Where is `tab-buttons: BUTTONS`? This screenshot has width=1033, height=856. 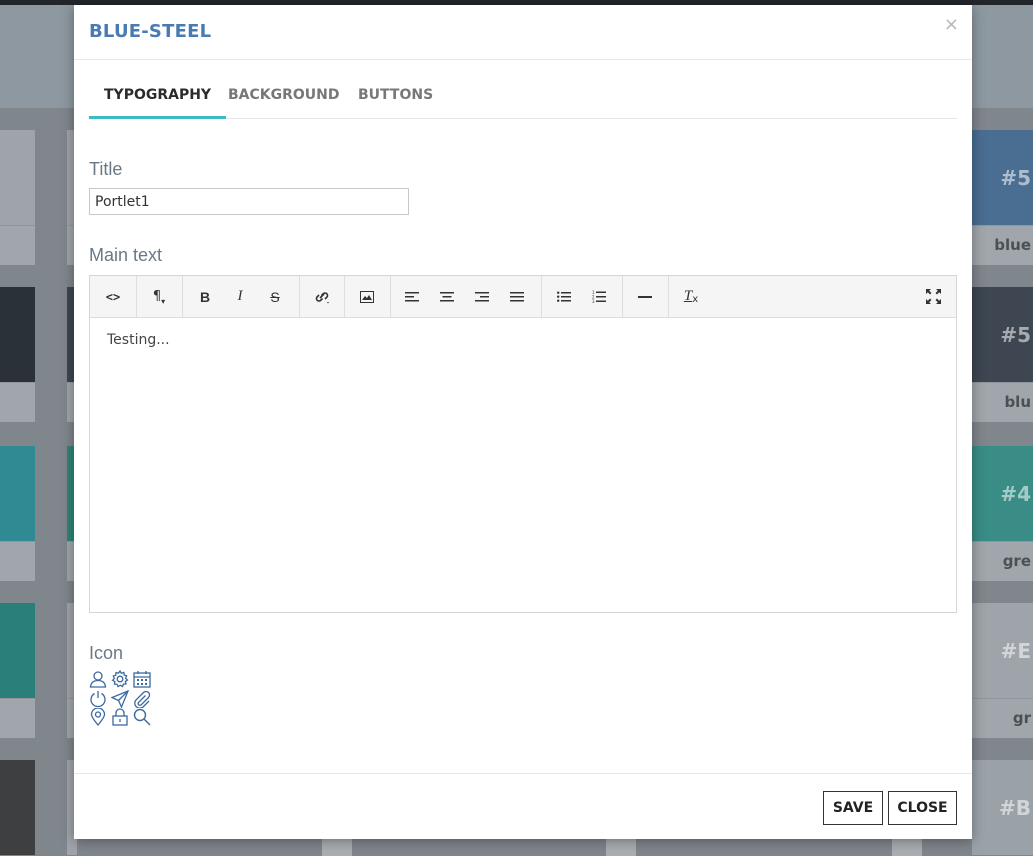 tab-buttons: BUTTONS is located at coordinates (395, 98).